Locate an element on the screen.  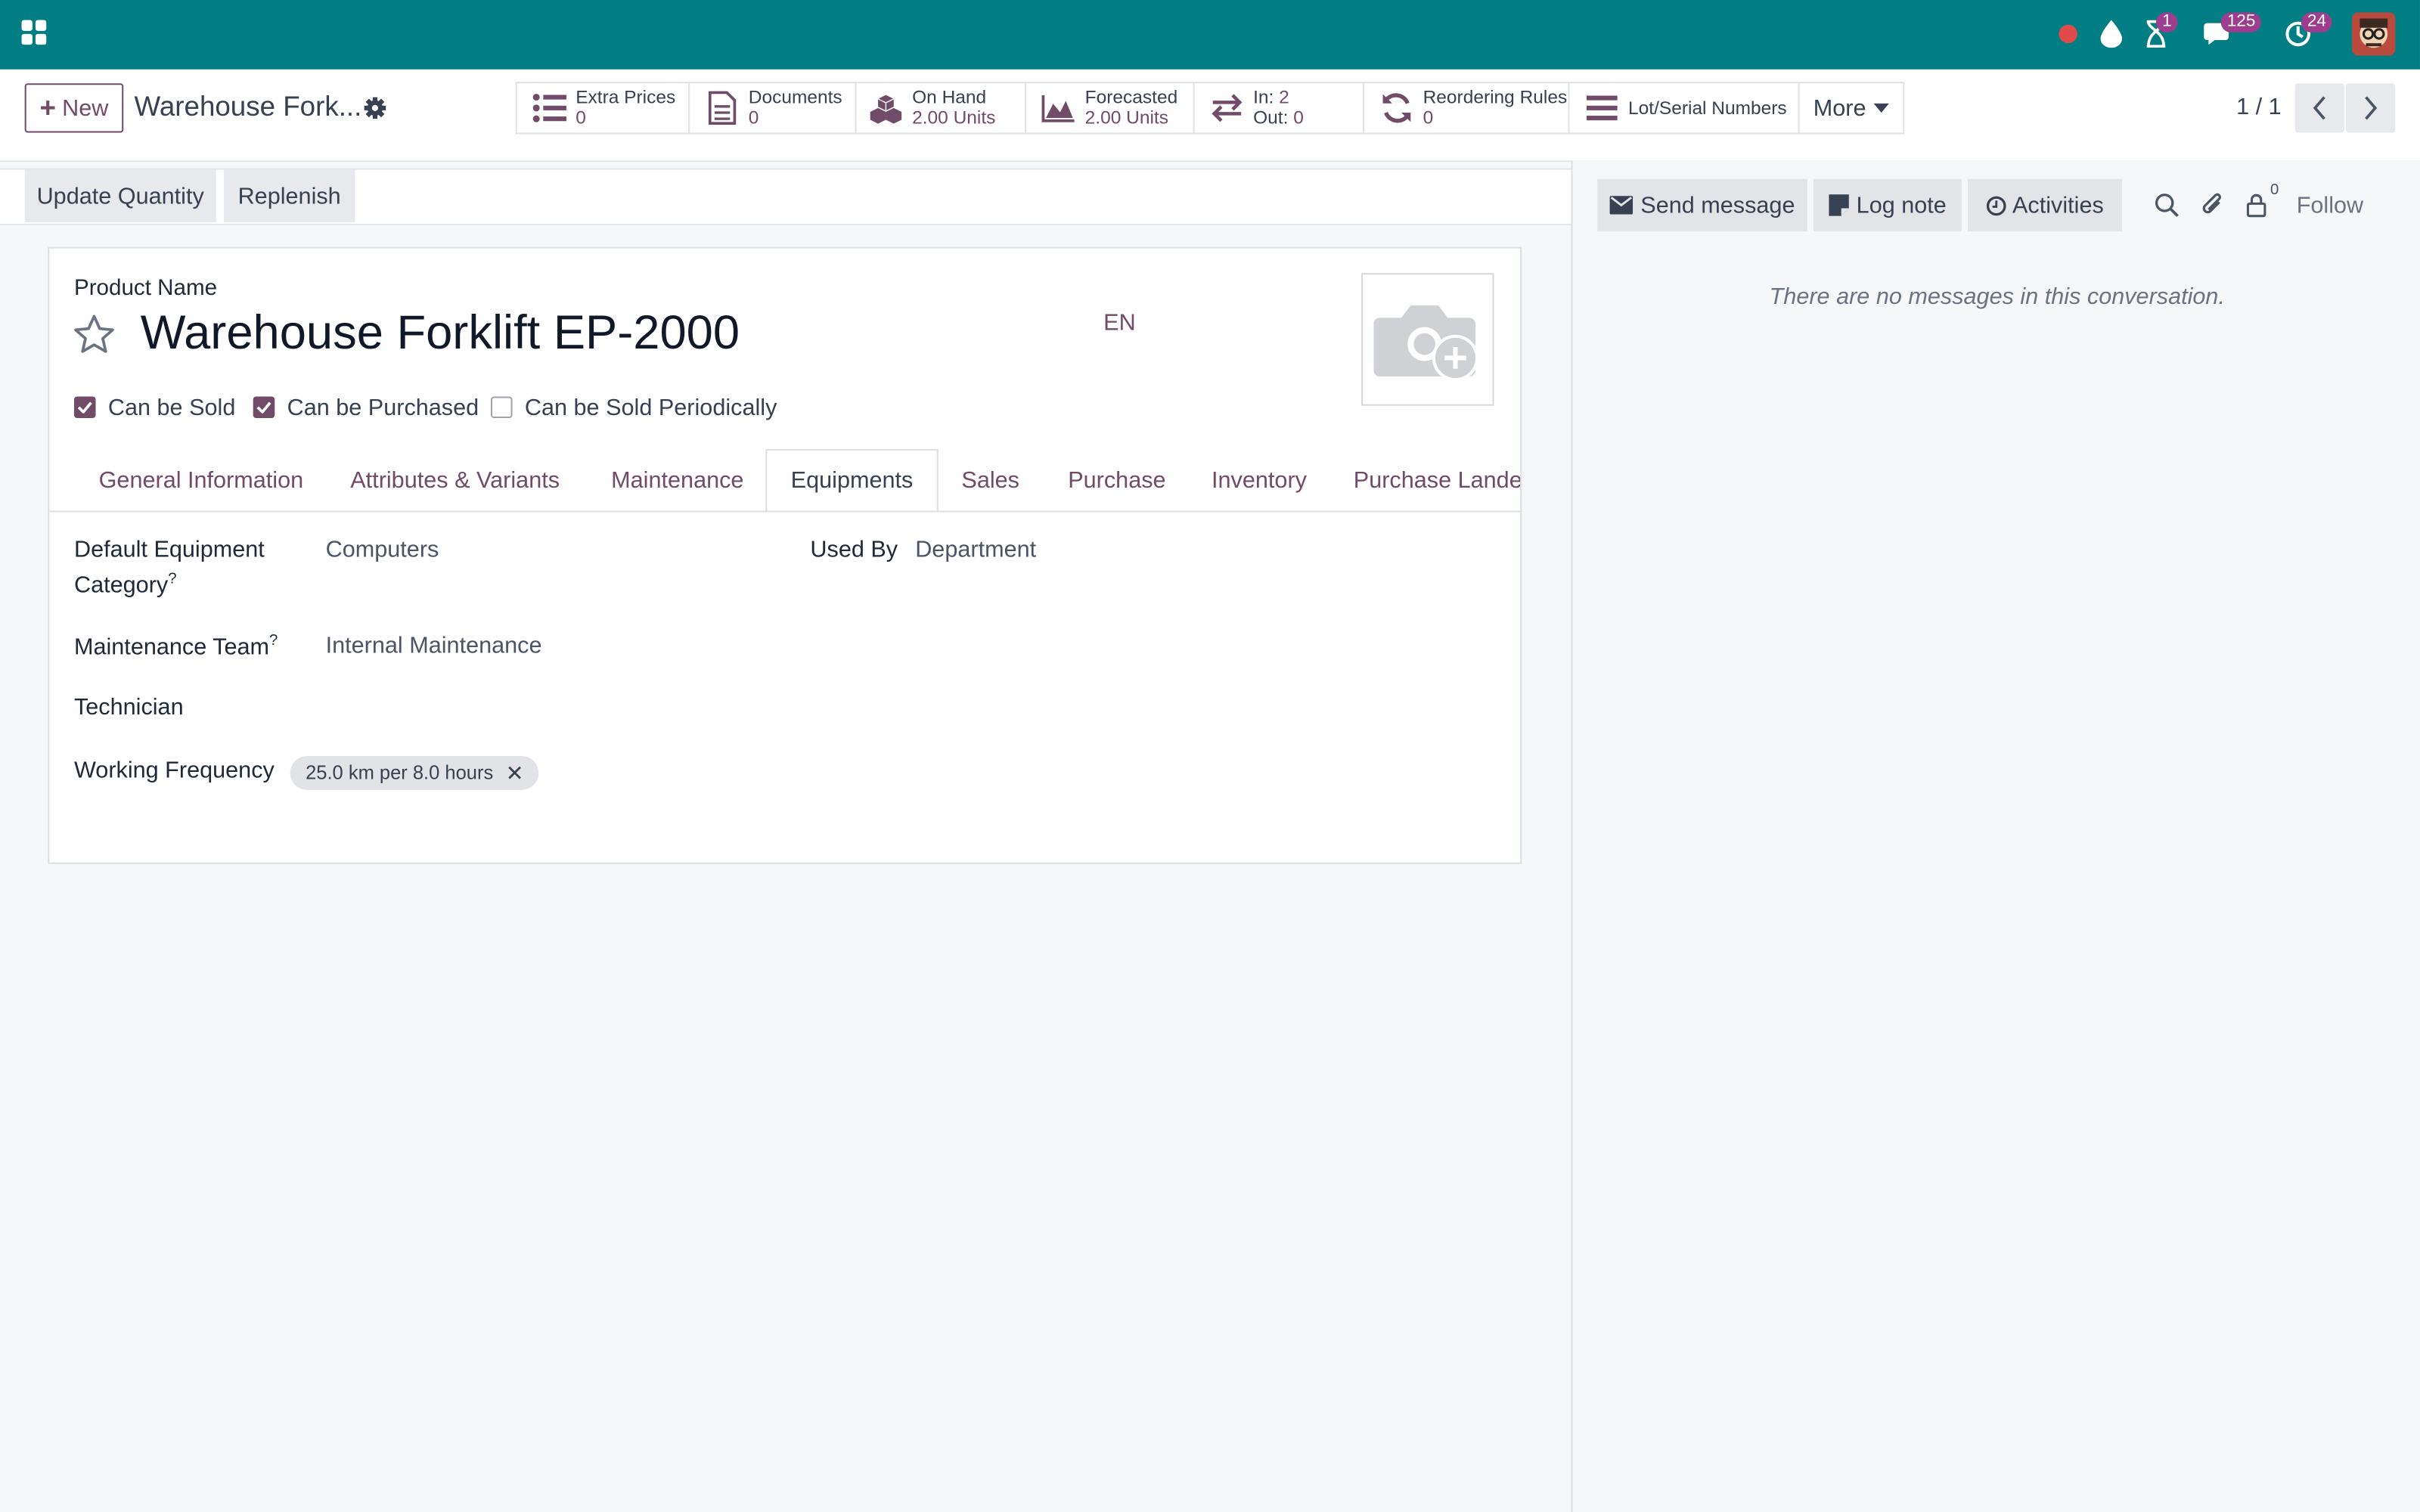
clock-icon is located at coordinates (1996, 205).